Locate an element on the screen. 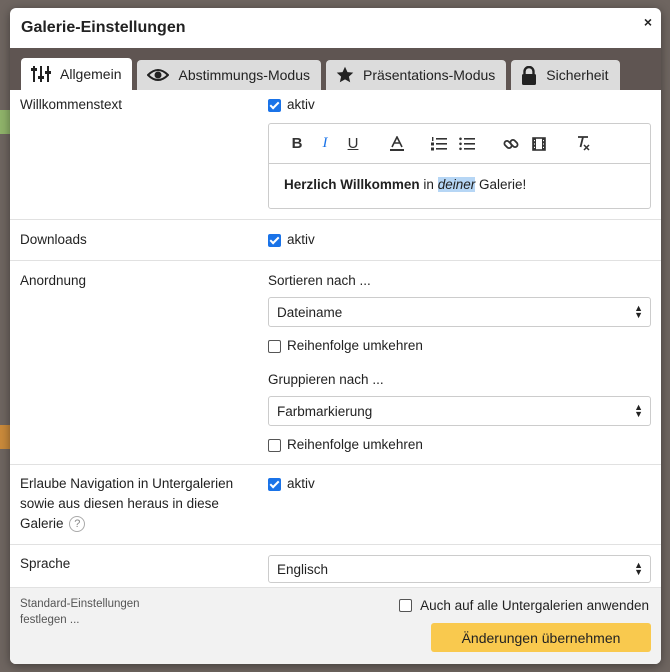  sliders-icon is located at coordinates (41, 74).